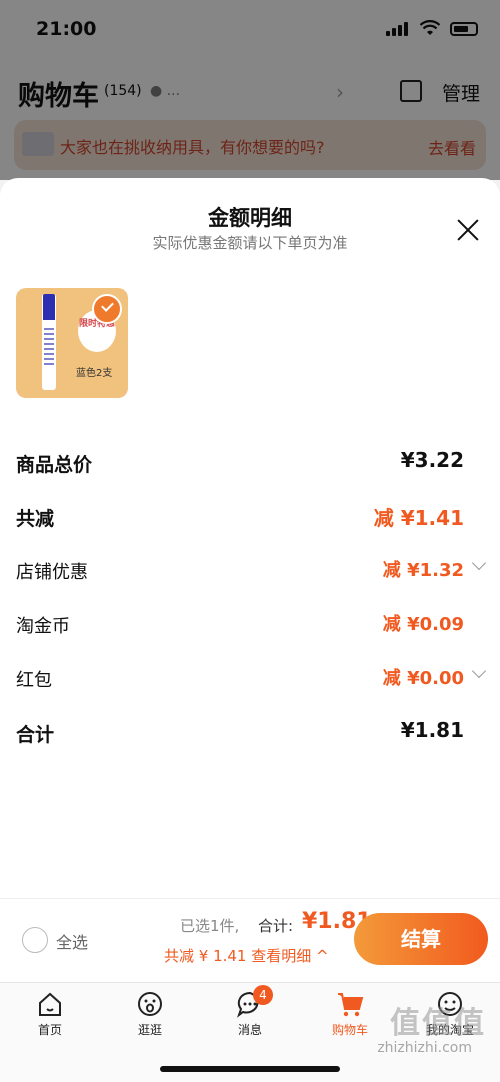  I want to click on checkout-button: 结算, so click(421, 939).